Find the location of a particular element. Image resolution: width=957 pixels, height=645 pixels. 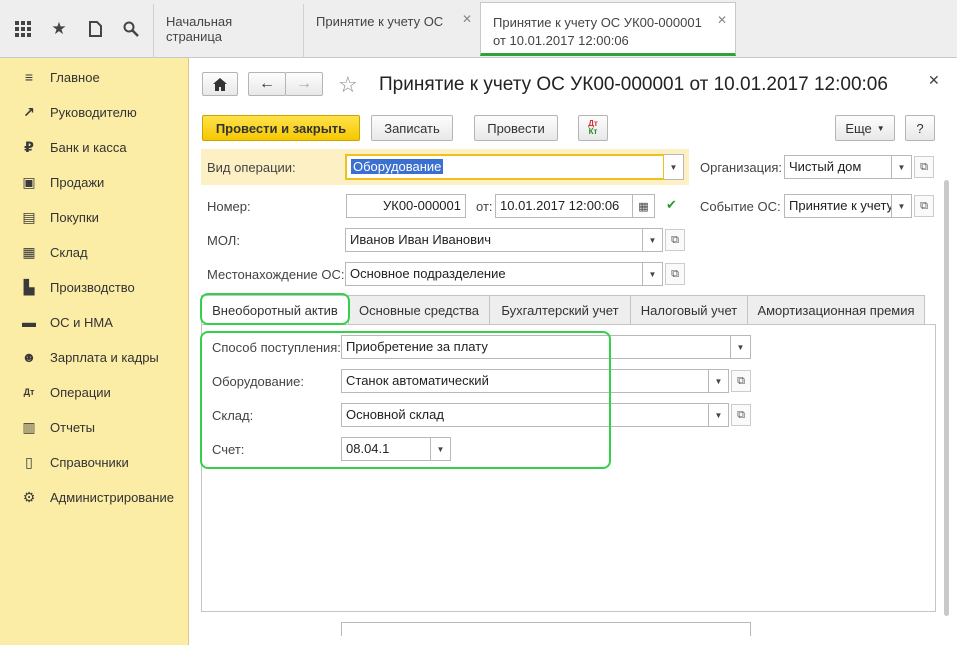

calendar-icon: ▦ is located at coordinates (643, 206).